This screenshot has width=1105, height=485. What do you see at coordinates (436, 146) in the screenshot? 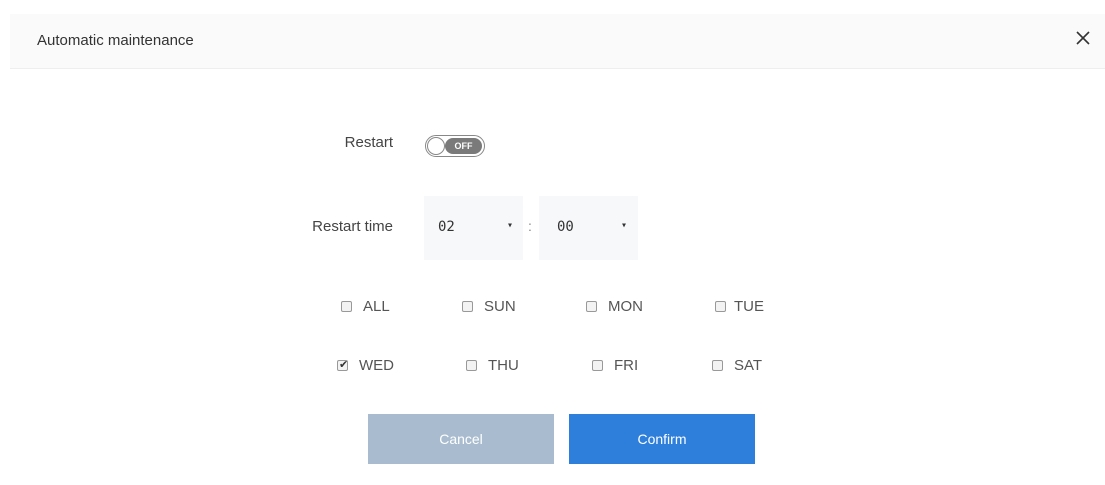
I see `toggle-knob` at bounding box center [436, 146].